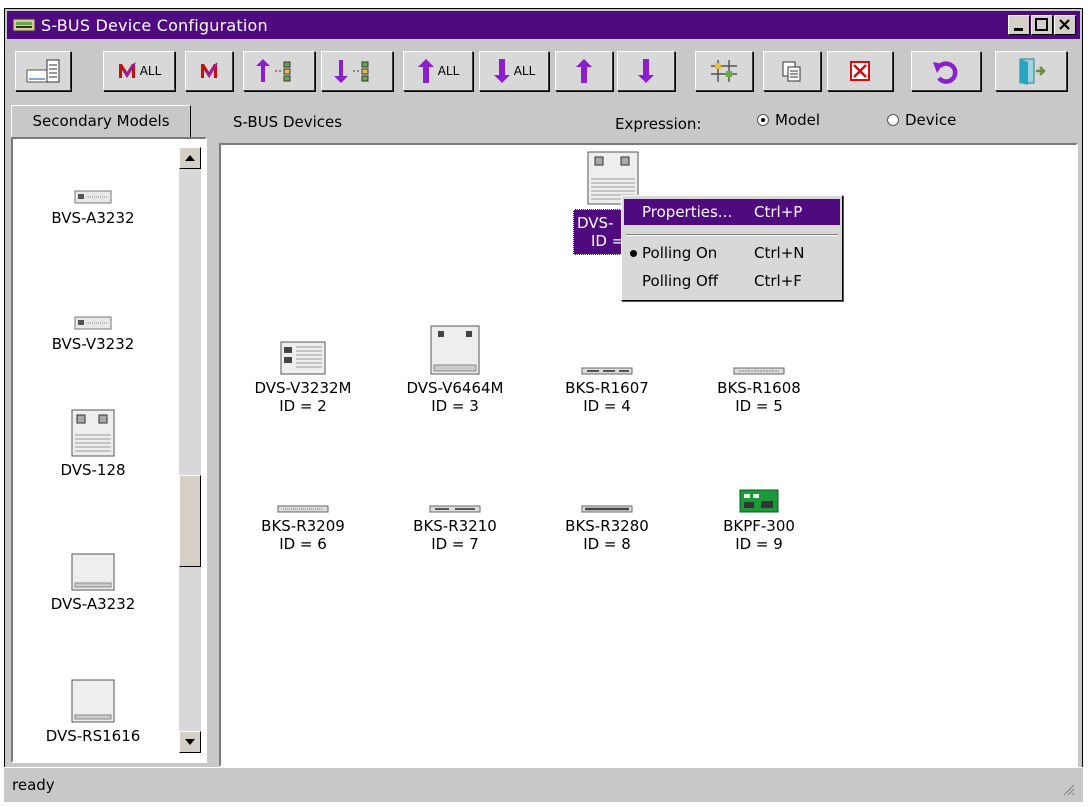 This screenshot has width=1090, height=807. I want to click on radio-device: Device, so click(921, 120).